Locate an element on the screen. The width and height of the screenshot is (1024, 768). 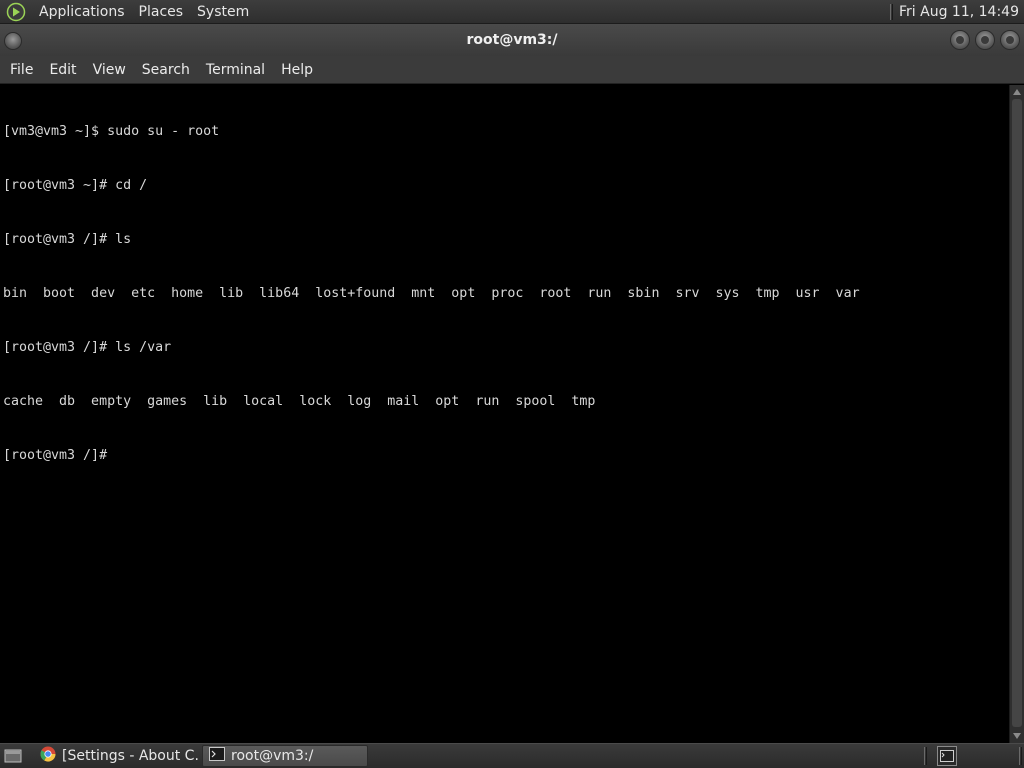
terminal-line: [vm3@vm3 ~]$ sudo su - root is located at coordinates (111, 131).